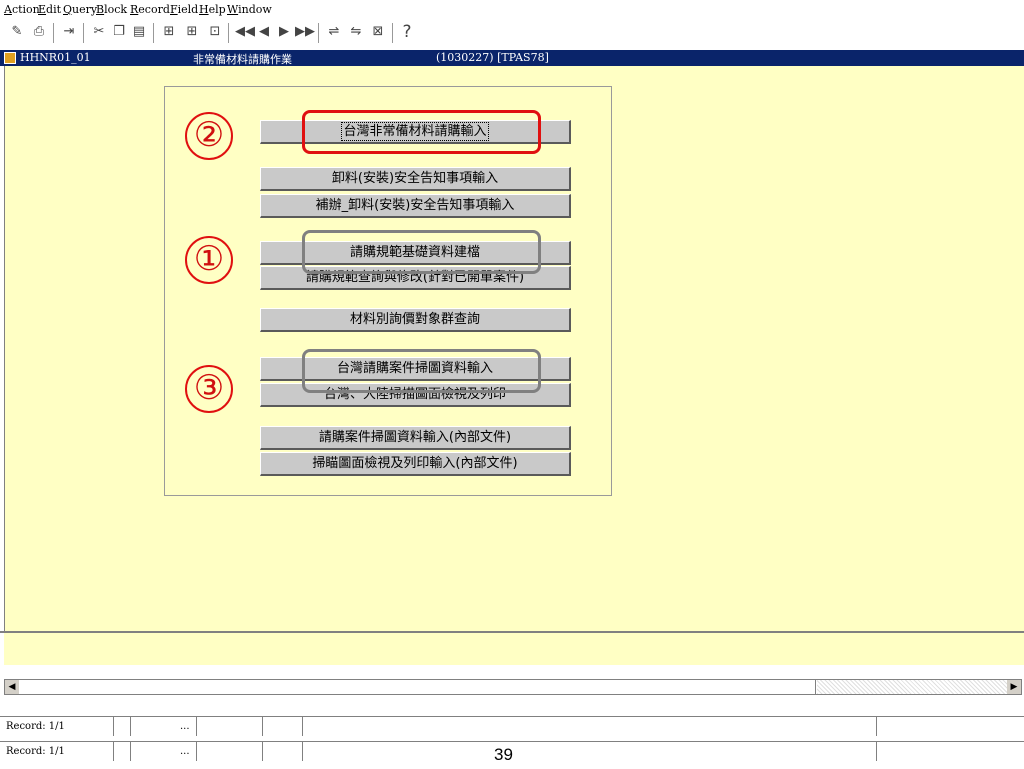 The image size is (1024, 769). I want to click on menu-edit: Edit, so click(49, 9).